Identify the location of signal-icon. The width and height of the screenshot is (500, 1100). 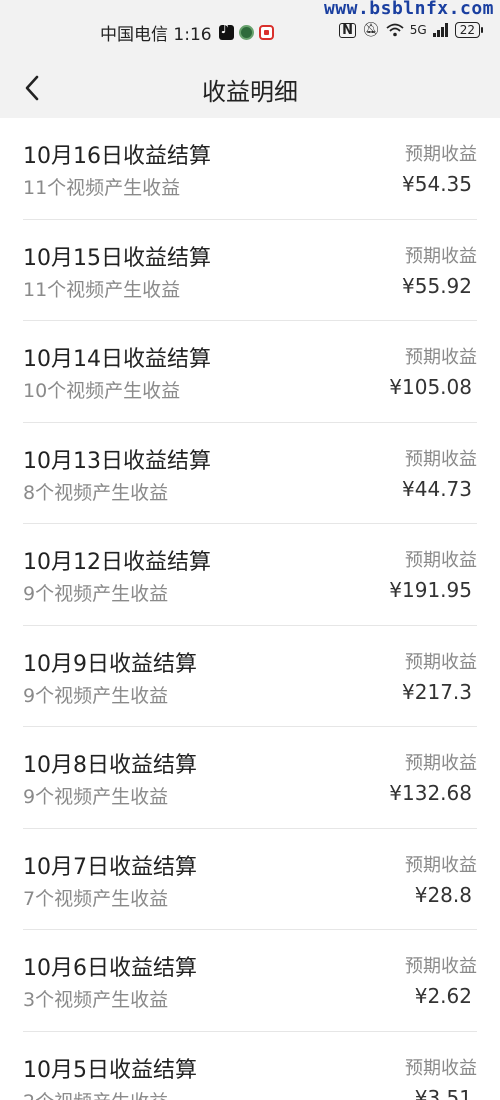
(440, 30).